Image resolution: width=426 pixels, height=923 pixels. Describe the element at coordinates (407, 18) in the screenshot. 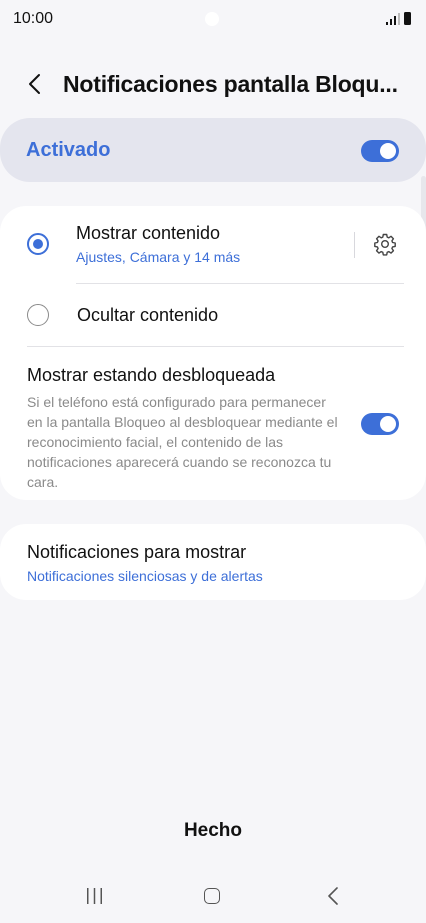

I see `battery-icon` at that location.